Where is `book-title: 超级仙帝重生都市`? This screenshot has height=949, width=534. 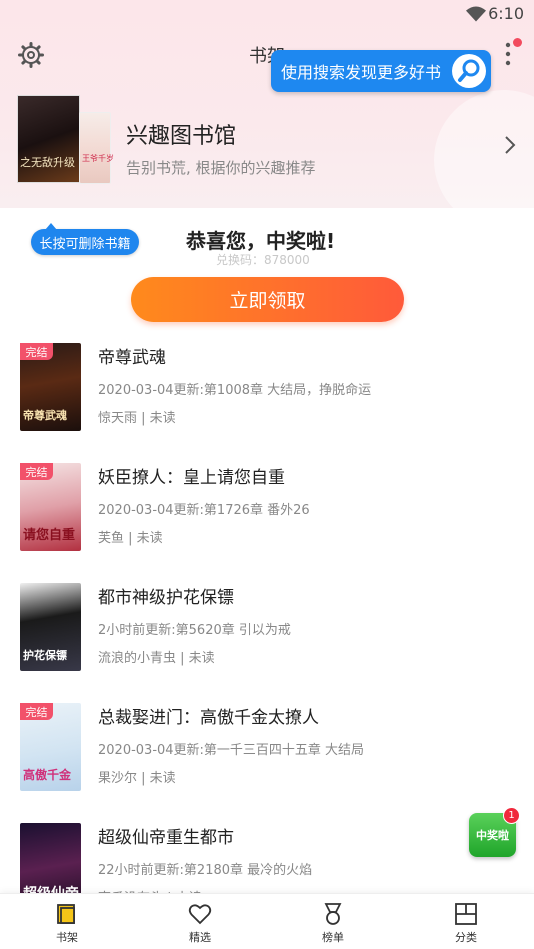
book-title: 超级仙帝重生都市 is located at coordinates (166, 838).